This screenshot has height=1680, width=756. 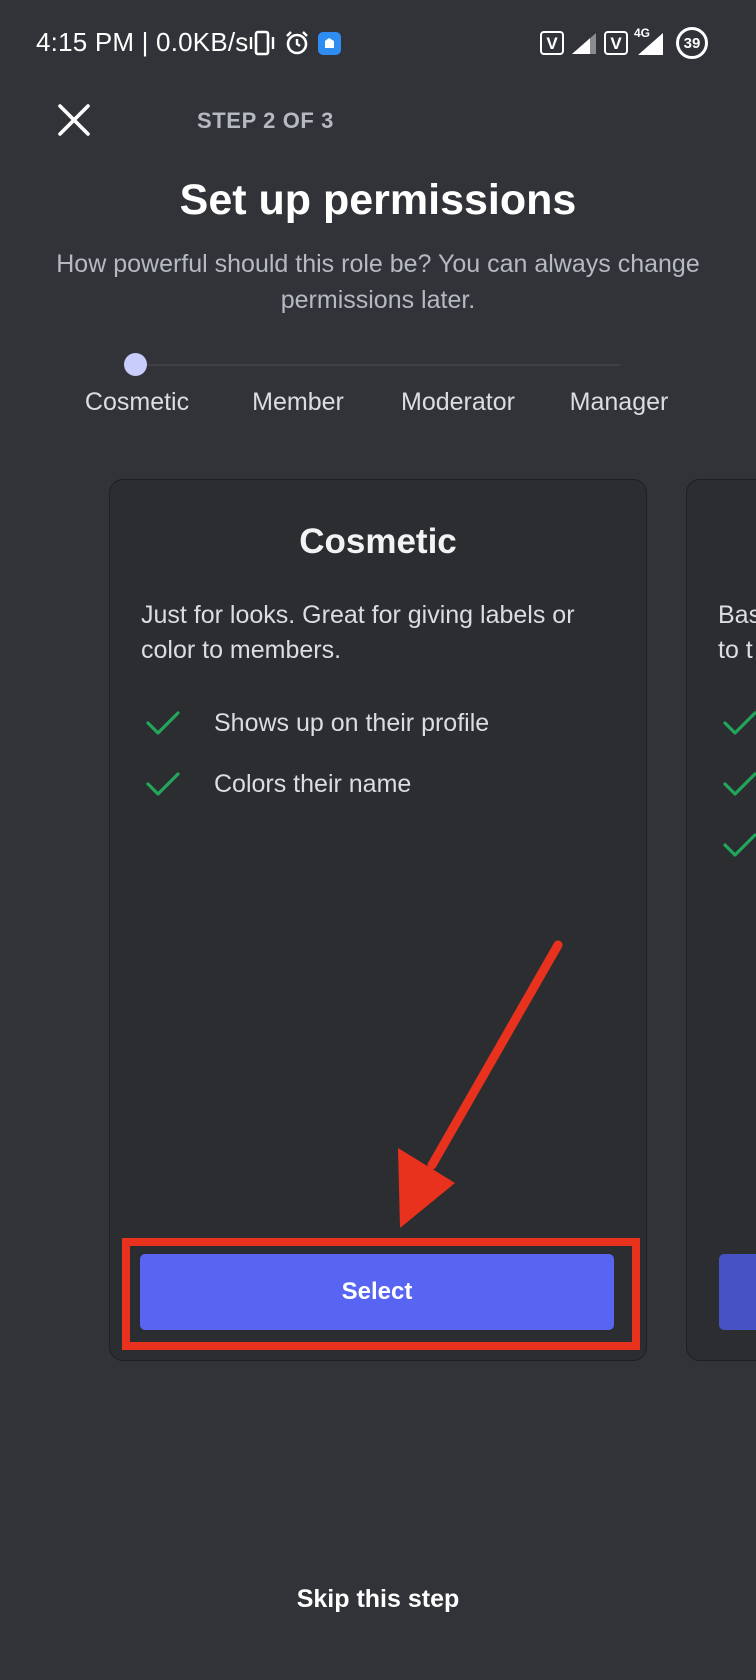 I want to click on select-button: Select, so click(x=377, y=1292).